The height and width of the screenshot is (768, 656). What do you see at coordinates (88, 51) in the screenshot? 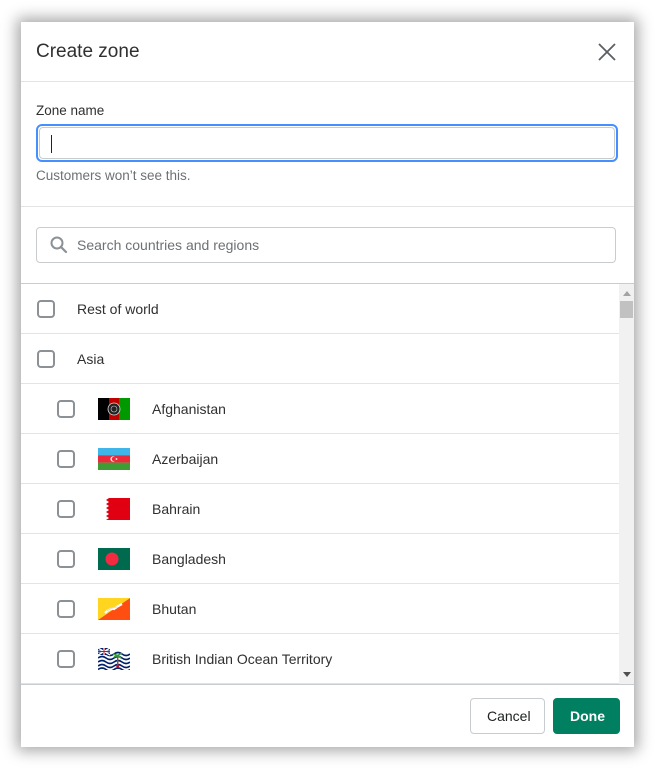
I see `modal-title: Create zone` at bounding box center [88, 51].